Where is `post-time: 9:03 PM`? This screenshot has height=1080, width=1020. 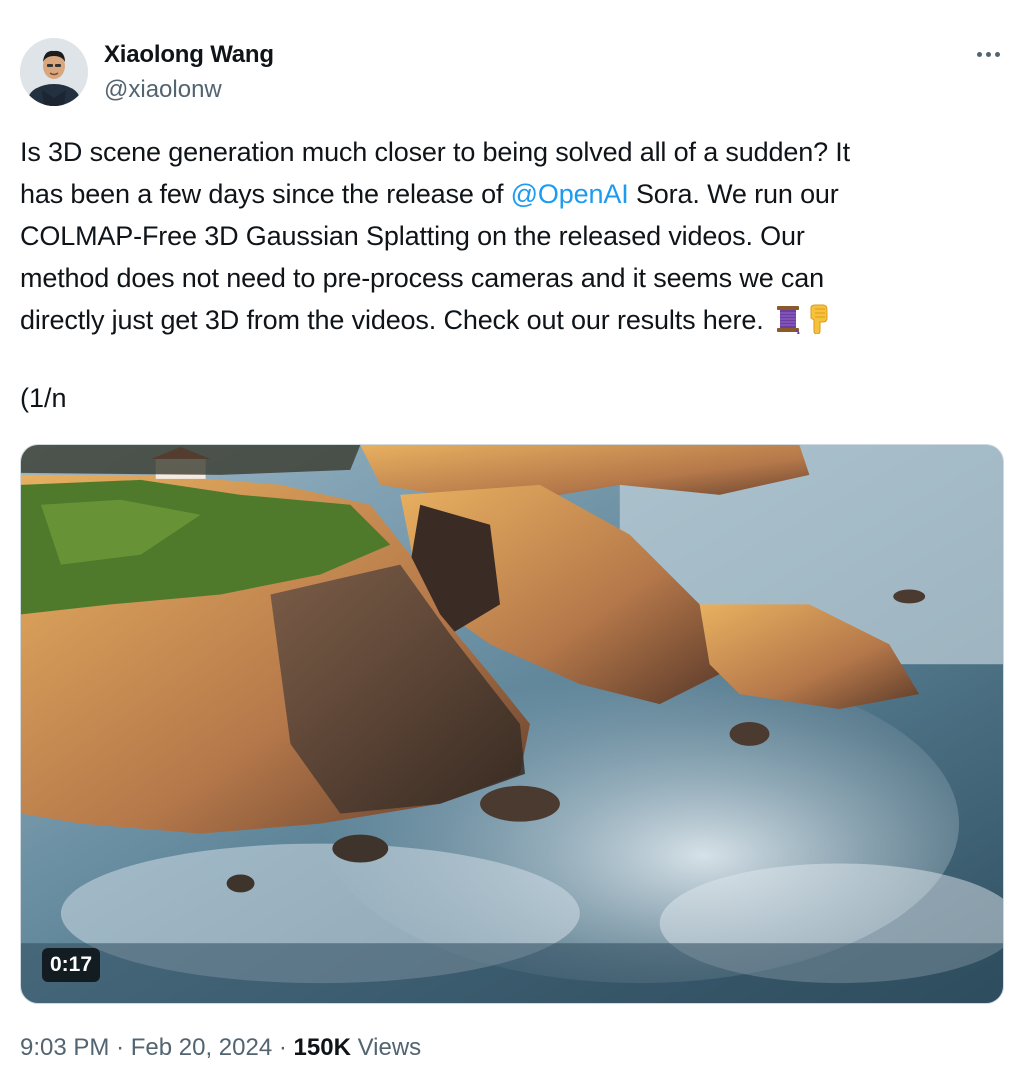
post-time: 9:03 PM is located at coordinates (64, 1047).